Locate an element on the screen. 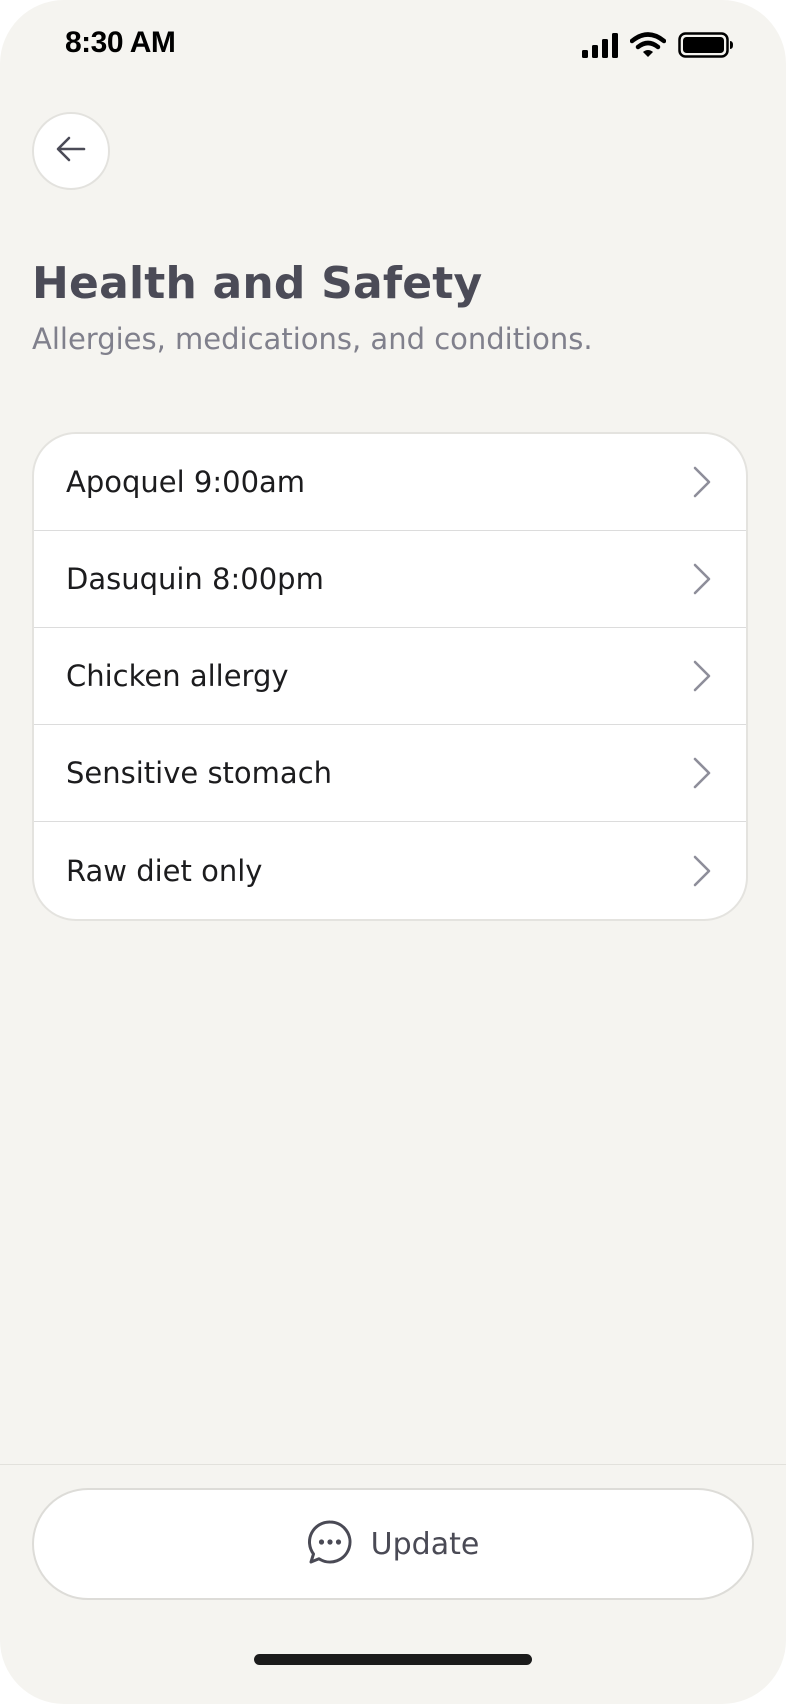  page-subtitle: Allergies, medications, and conditions. is located at coordinates (312, 339).